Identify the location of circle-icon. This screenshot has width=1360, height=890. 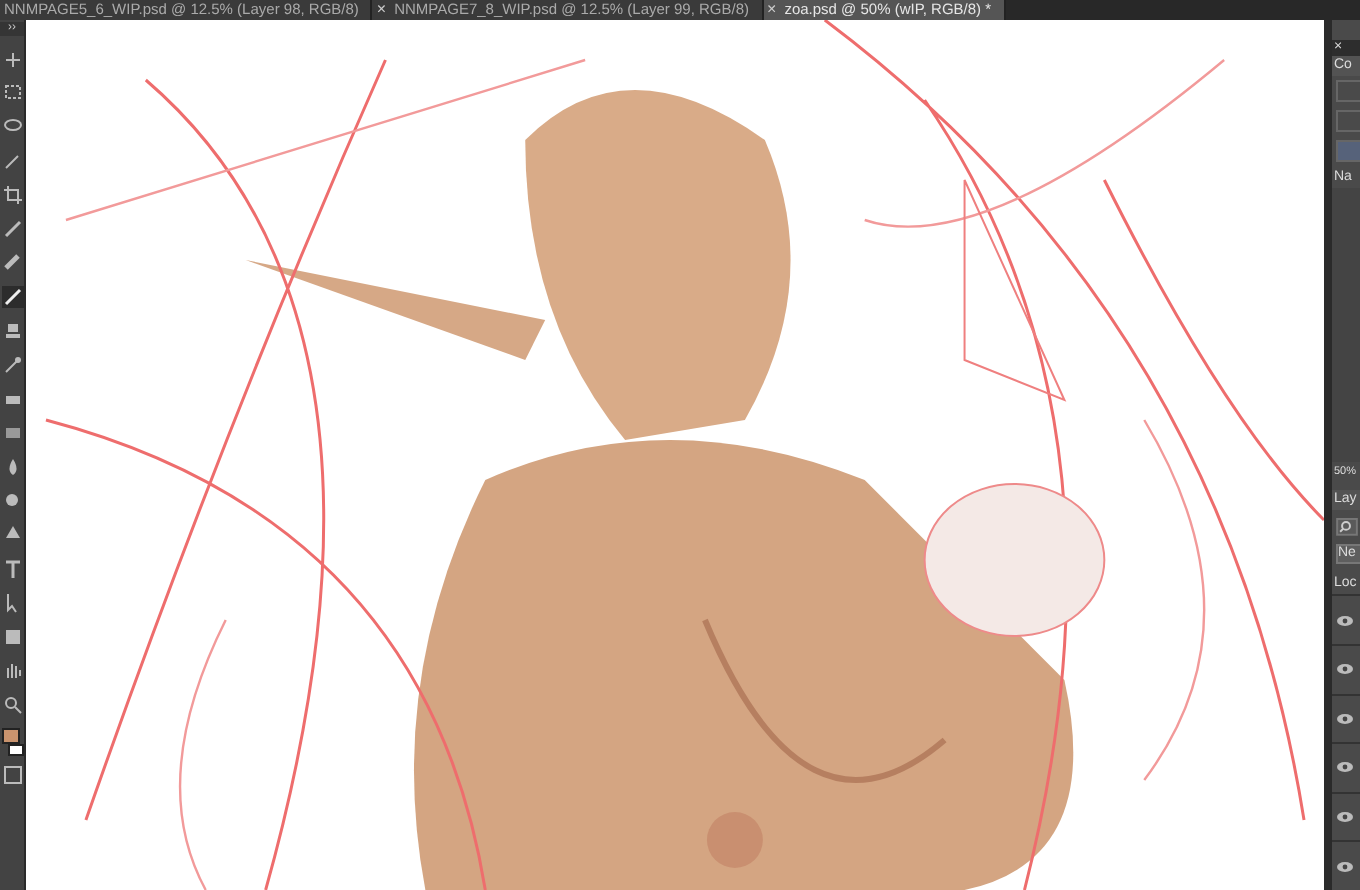
(12, 501).